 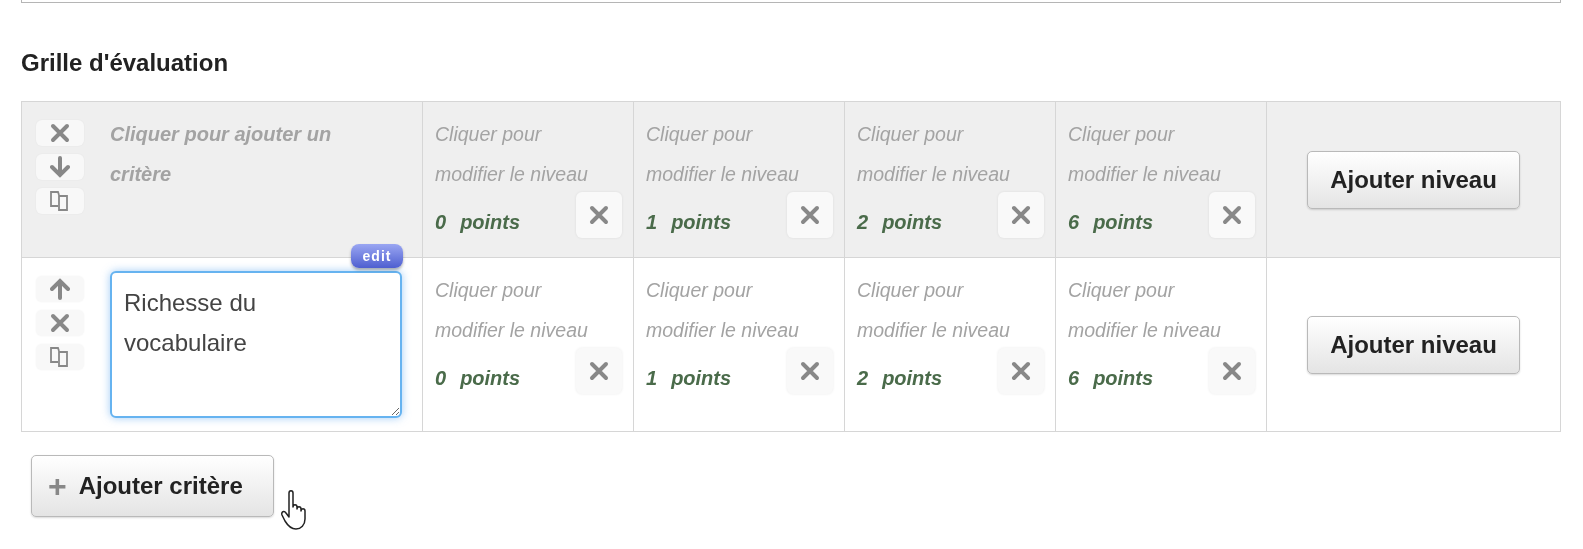 I want to click on move-up-button, so click(x=60, y=289).